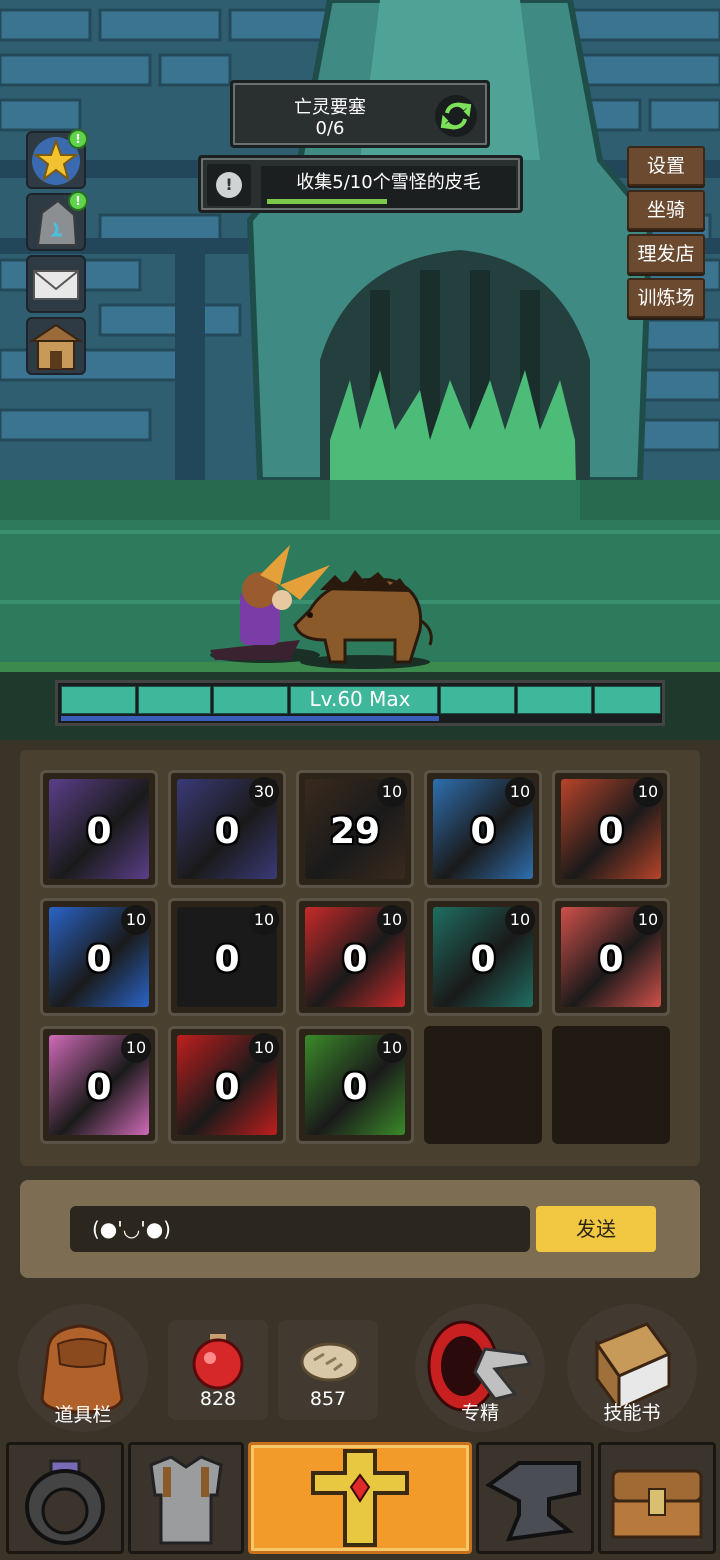 The height and width of the screenshot is (1560, 720). I want to click on bread-icon, so click(330, 1362).